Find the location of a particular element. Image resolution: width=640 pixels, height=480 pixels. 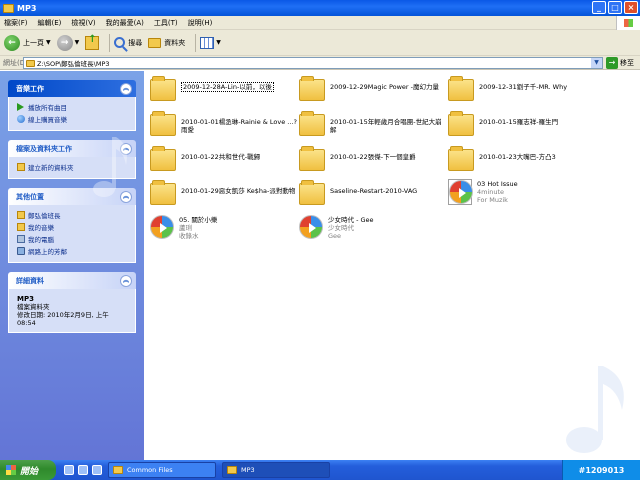

folder-item: 2010-01-15年輕歲月合唱團-世紀大崩解 is located at coordinates (373, 123).